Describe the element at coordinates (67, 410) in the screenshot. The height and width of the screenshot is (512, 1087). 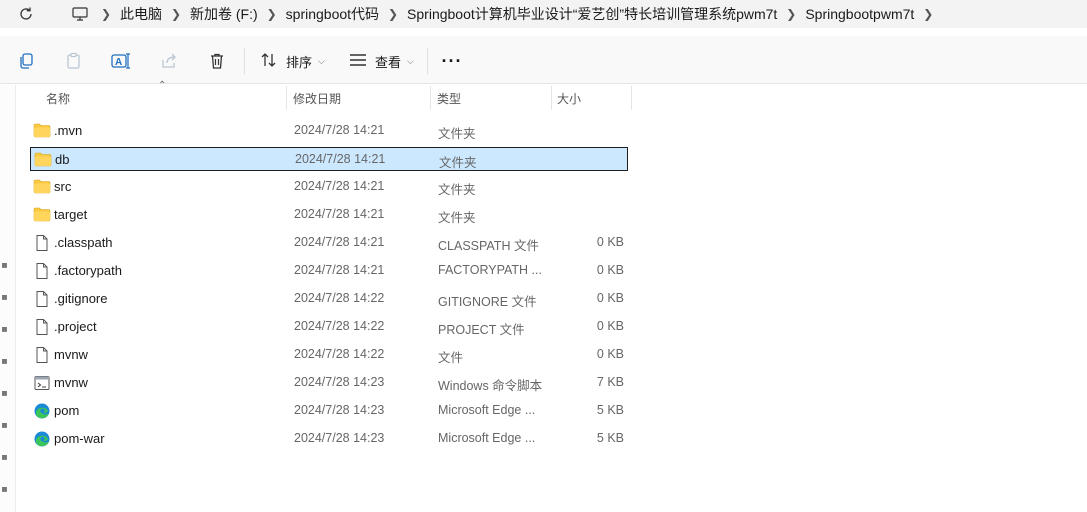
I see `file-name: pom` at that location.